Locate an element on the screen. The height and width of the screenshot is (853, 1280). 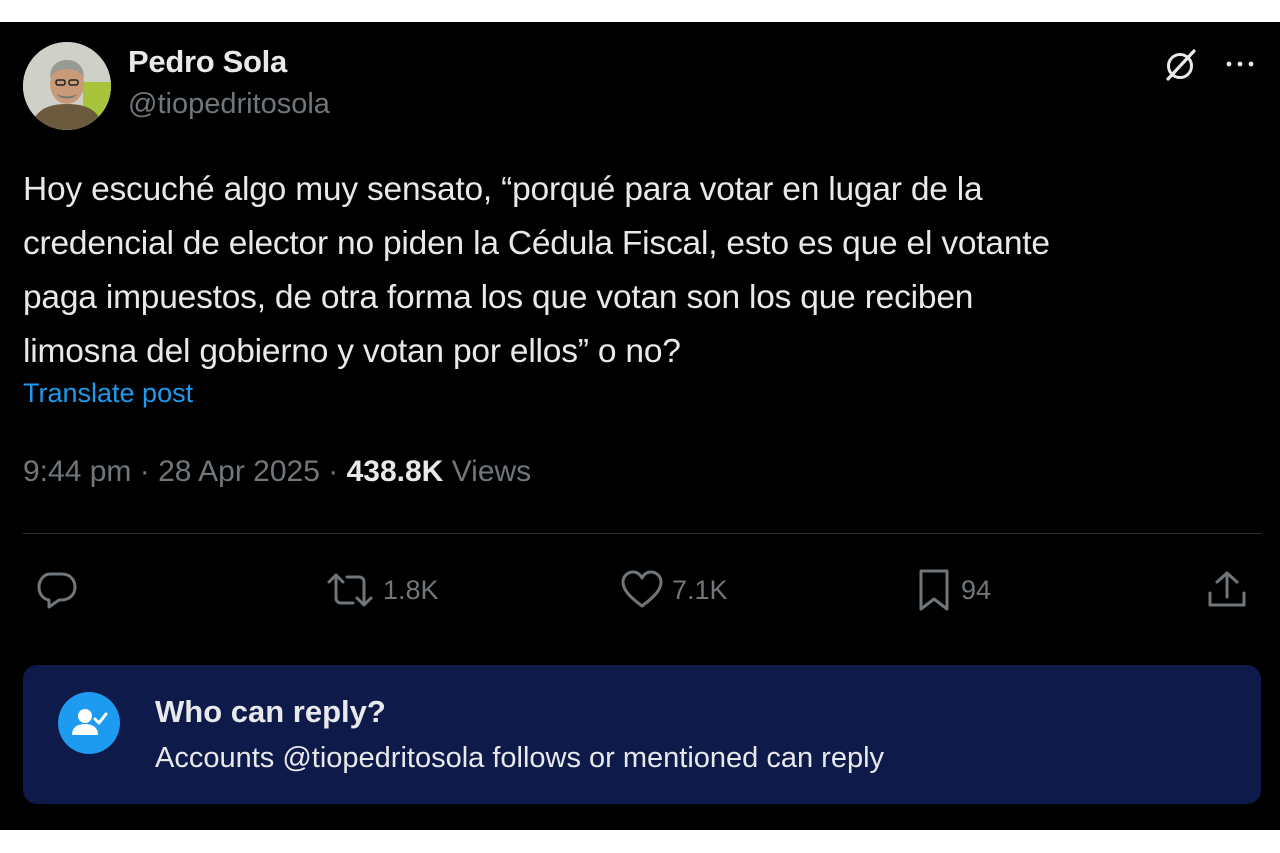
author-avatar is located at coordinates (67, 86).